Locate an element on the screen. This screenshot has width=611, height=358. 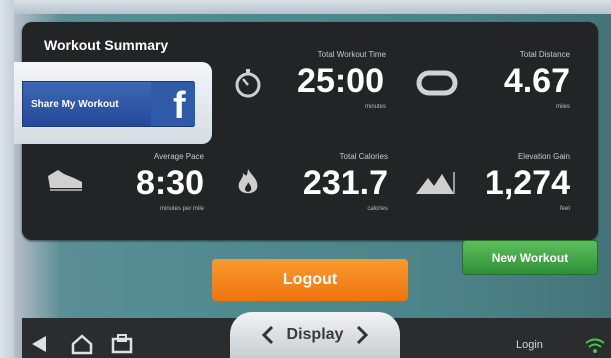
flame-icon is located at coordinates (248, 181).